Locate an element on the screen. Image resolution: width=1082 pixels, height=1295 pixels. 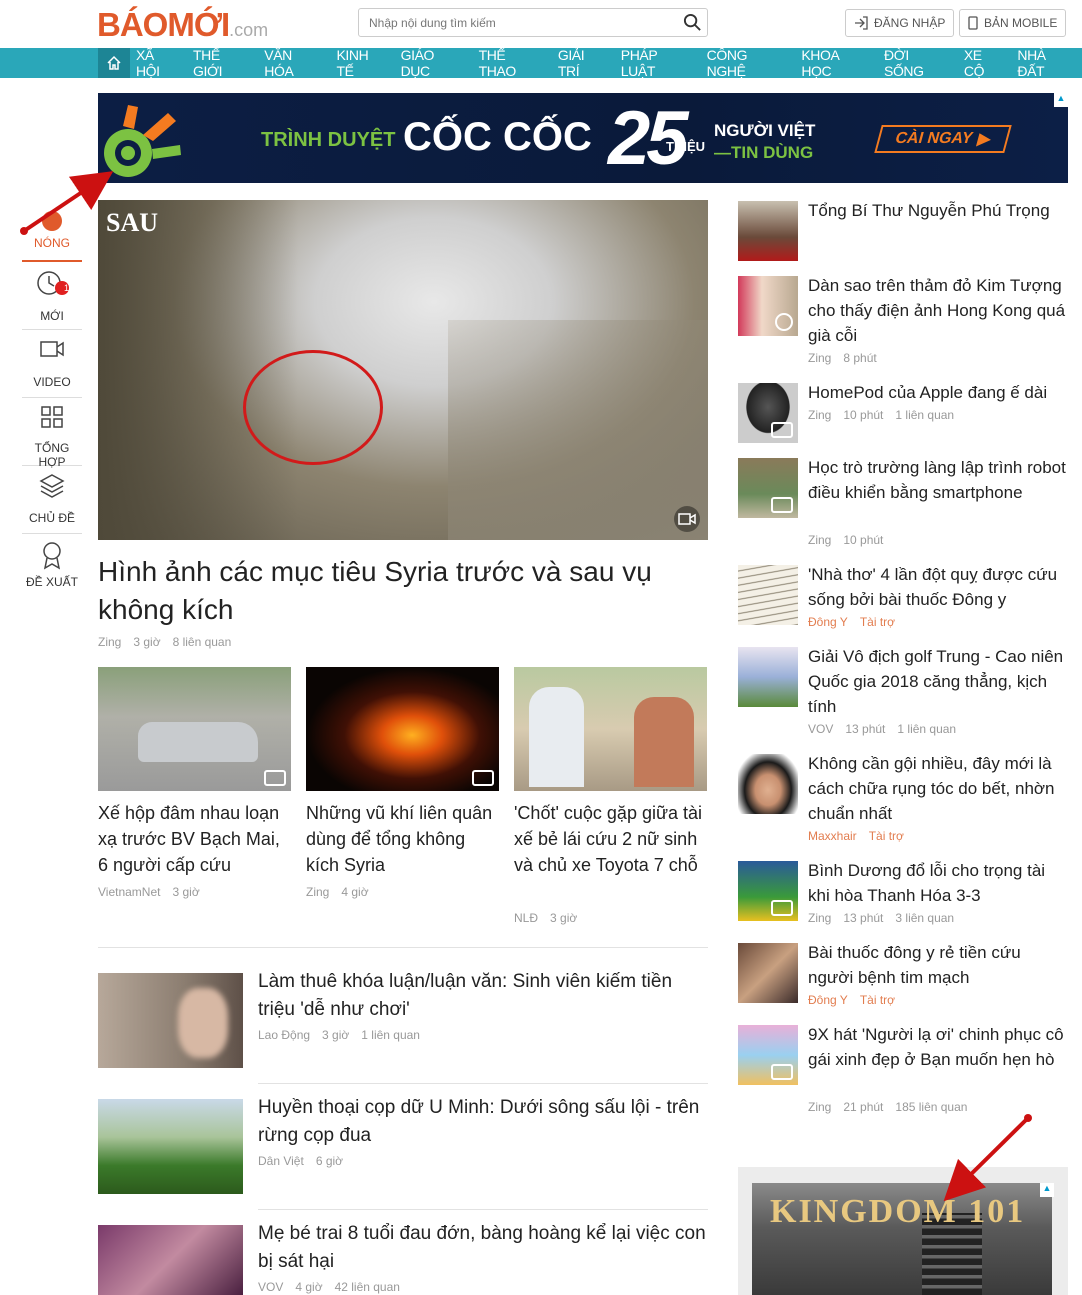
nav-the-gioi: THẾ GIỚI is located at coordinates (222, 63).